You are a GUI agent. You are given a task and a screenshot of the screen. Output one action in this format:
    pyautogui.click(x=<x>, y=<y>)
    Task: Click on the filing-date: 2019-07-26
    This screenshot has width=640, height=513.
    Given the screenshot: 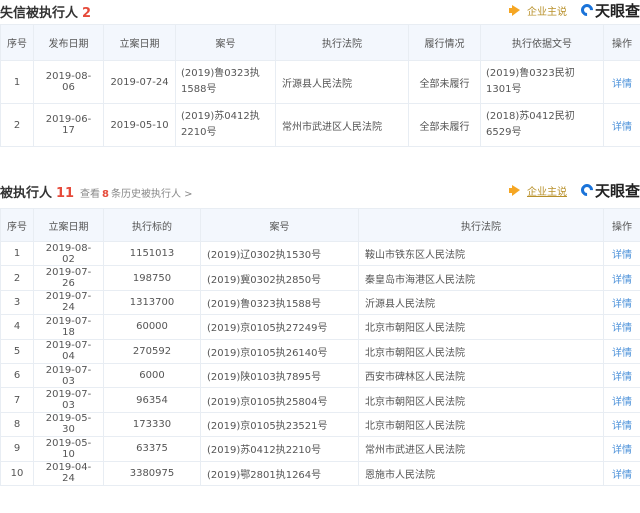 What is the action you would take?
    pyautogui.click(x=68, y=278)
    